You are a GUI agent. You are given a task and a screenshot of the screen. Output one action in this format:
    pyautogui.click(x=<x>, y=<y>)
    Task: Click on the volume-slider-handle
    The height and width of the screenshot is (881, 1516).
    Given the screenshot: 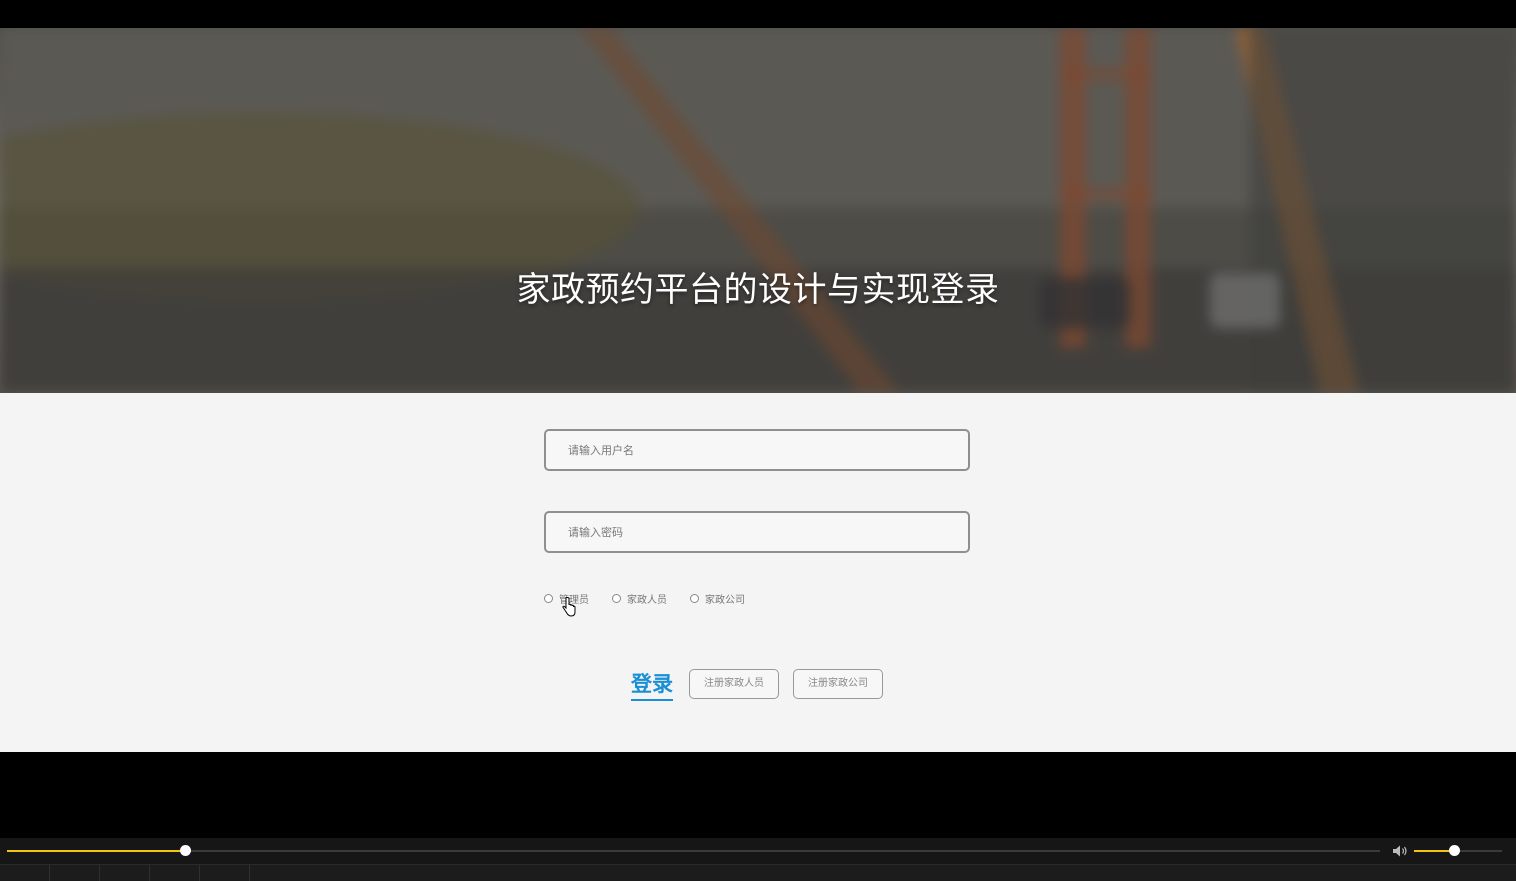 What is the action you would take?
    pyautogui.click(x=1454, y=850)
    